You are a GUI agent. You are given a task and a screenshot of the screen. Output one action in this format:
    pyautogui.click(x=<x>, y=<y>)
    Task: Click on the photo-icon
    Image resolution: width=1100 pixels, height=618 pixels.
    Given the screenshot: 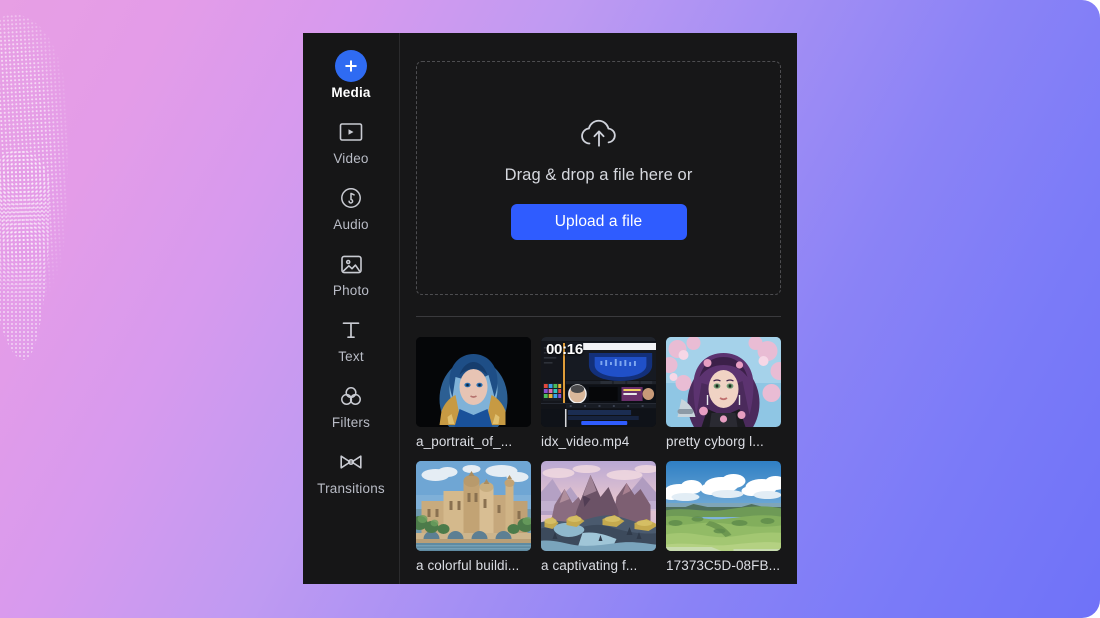 What is the action you would take?
    pyautogui.click(x=351, y=264)
    